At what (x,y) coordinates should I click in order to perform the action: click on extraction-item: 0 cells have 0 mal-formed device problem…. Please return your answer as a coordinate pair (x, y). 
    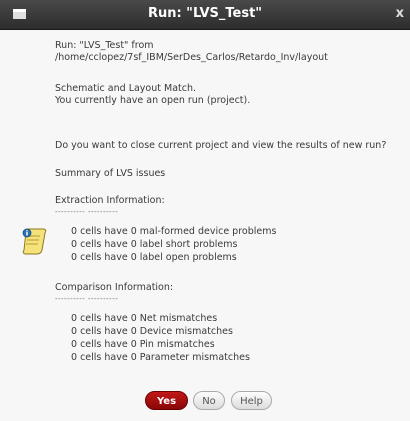
    Looking at the image, I should click on (174, 231).